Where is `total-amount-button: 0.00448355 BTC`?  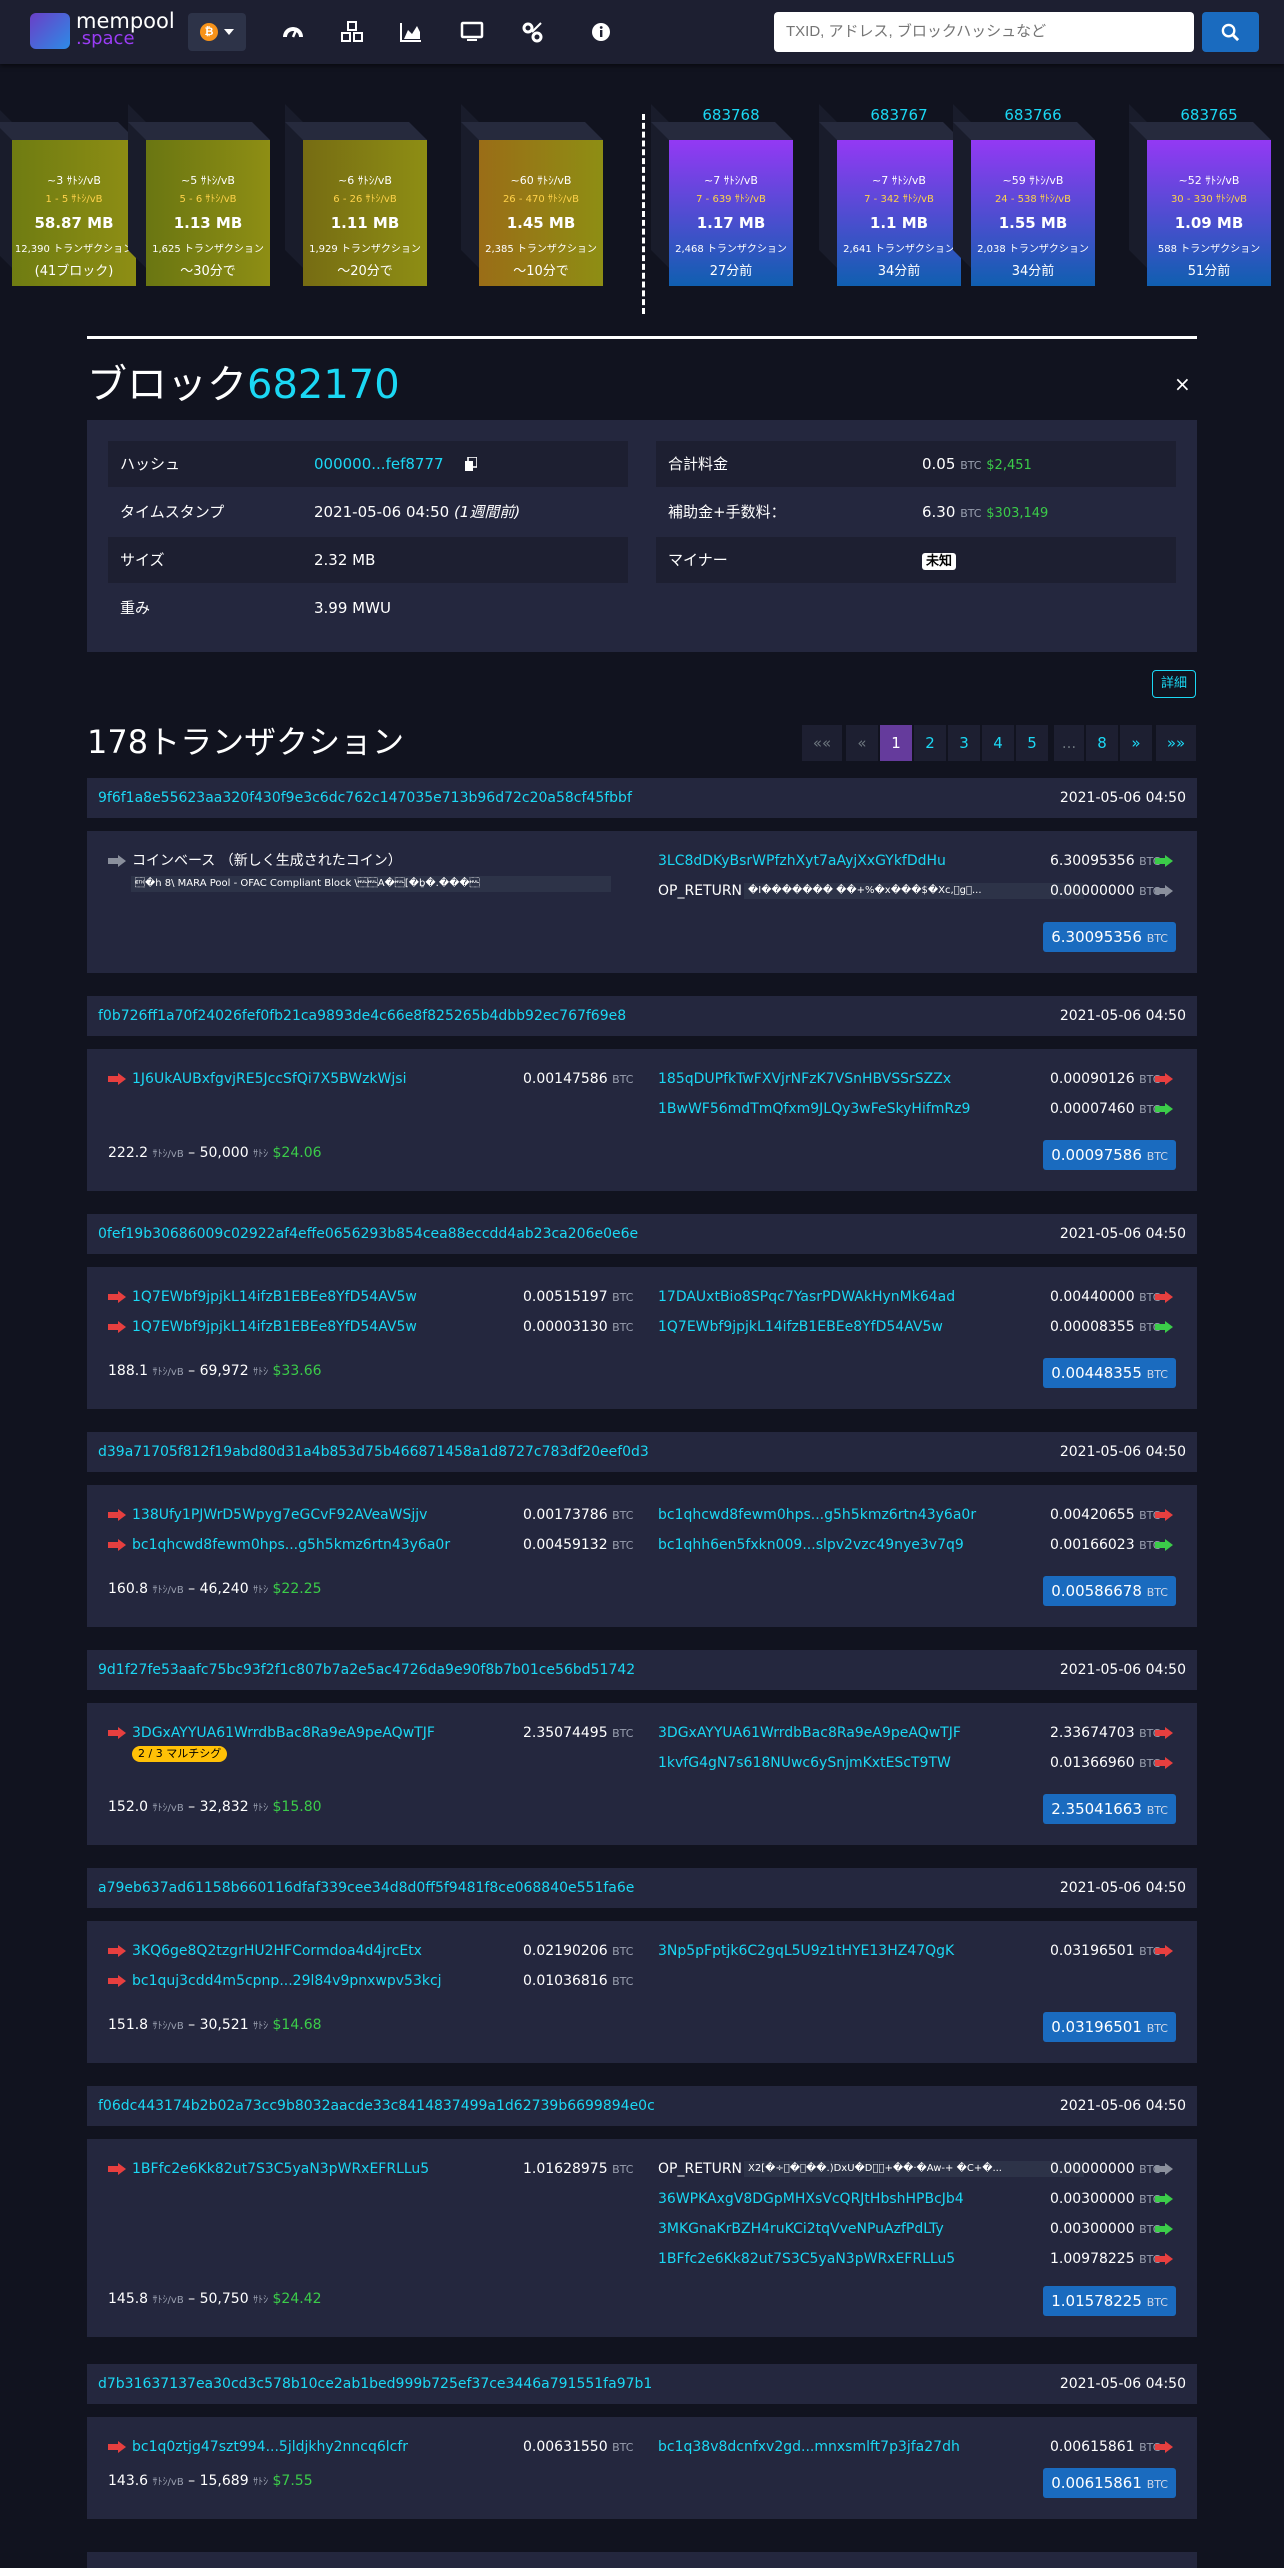
total-amount-button: 0.00448355 BTC is located at coordinates (1109, 1373).